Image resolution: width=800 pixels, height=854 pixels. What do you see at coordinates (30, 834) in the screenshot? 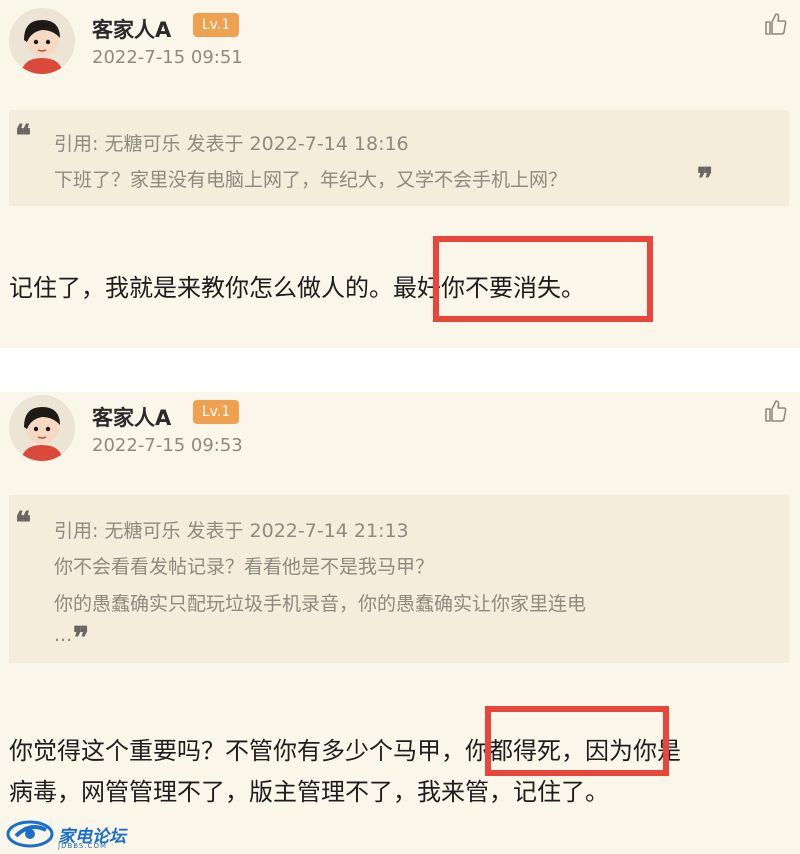
I see `site-logo-icon` at bounding box center [30, 834].